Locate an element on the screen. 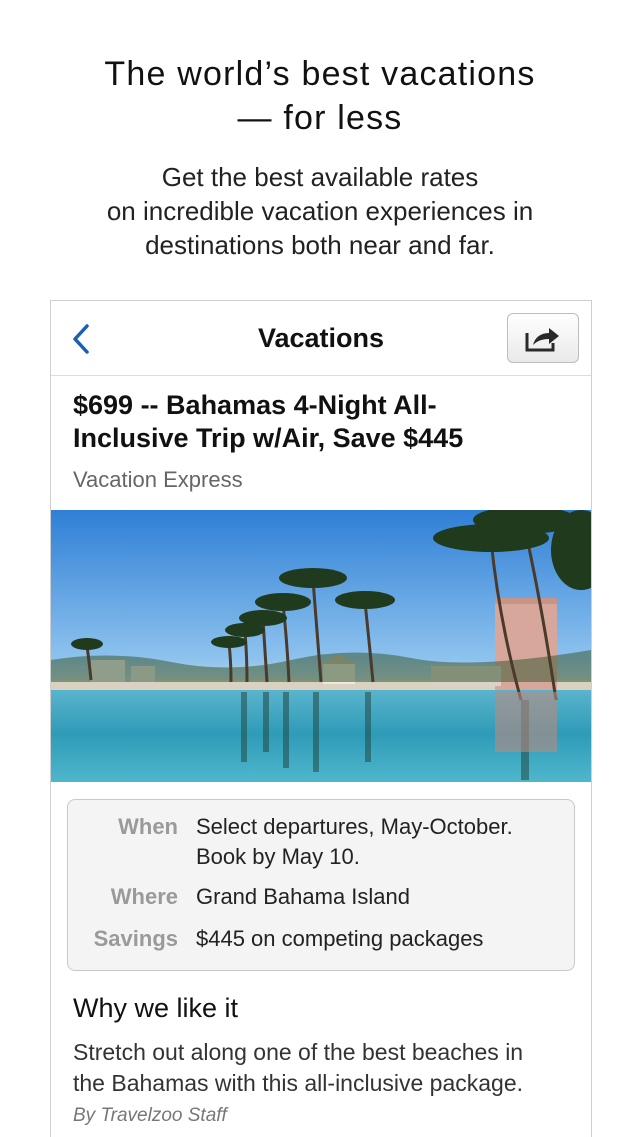 Image resolution: width=640 pixels, height=1137 pixels. hero-subtitle-line3: destinations both near and far. is located at coordinates (320, 245).